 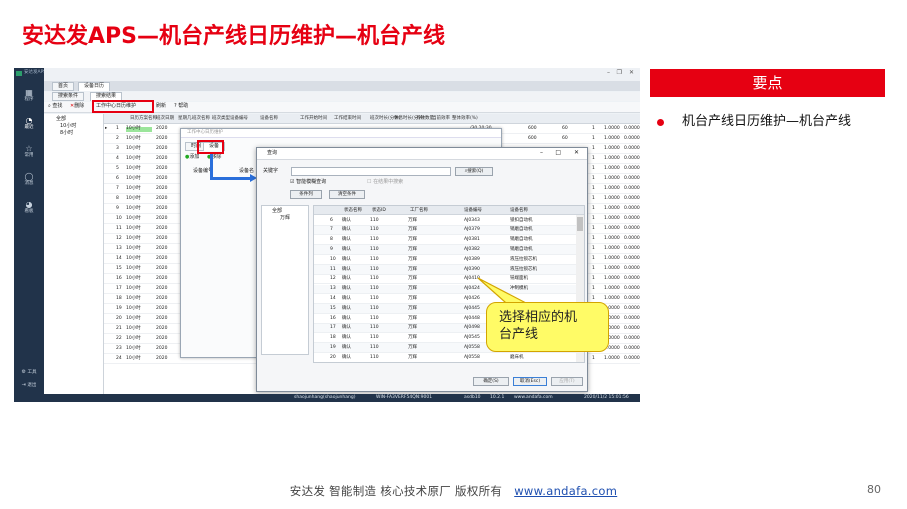 What do you see at coordinates (106, 128) in the screenshot?
I see `current-row-icon: ▸` at bounding box center [106, 128].